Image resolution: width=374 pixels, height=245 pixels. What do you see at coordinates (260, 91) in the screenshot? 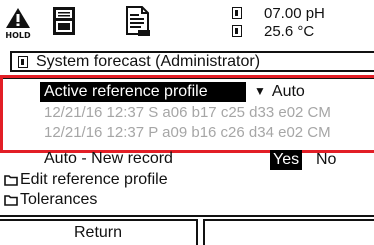
I see `dropdown-caret-icon: ▼` at bounding box center [260, 91].